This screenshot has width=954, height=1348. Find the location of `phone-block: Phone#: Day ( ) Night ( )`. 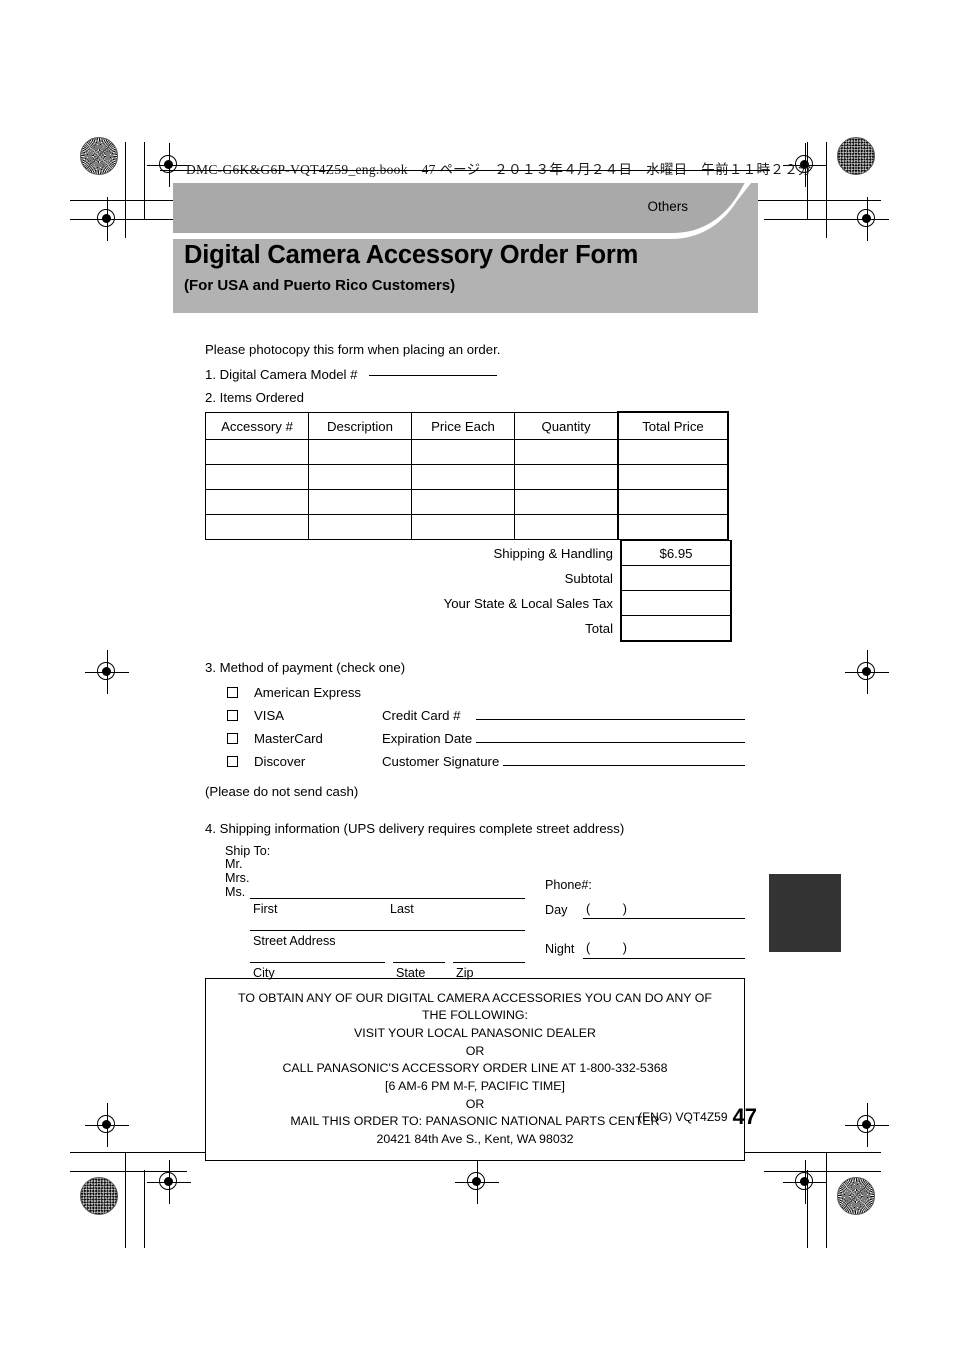

phone-block: Phone#: Day ( ) Night ( ) is located at coordinates (645, 917).